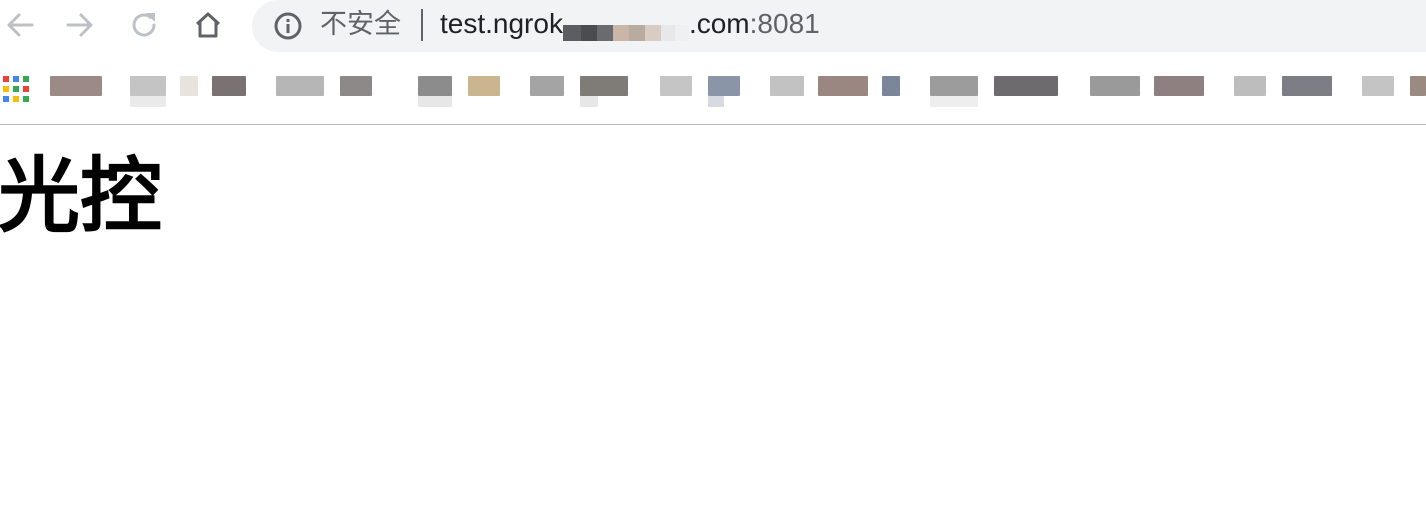 The image size is (1426, 510). I want to click on address-bar, so click(839, 26).